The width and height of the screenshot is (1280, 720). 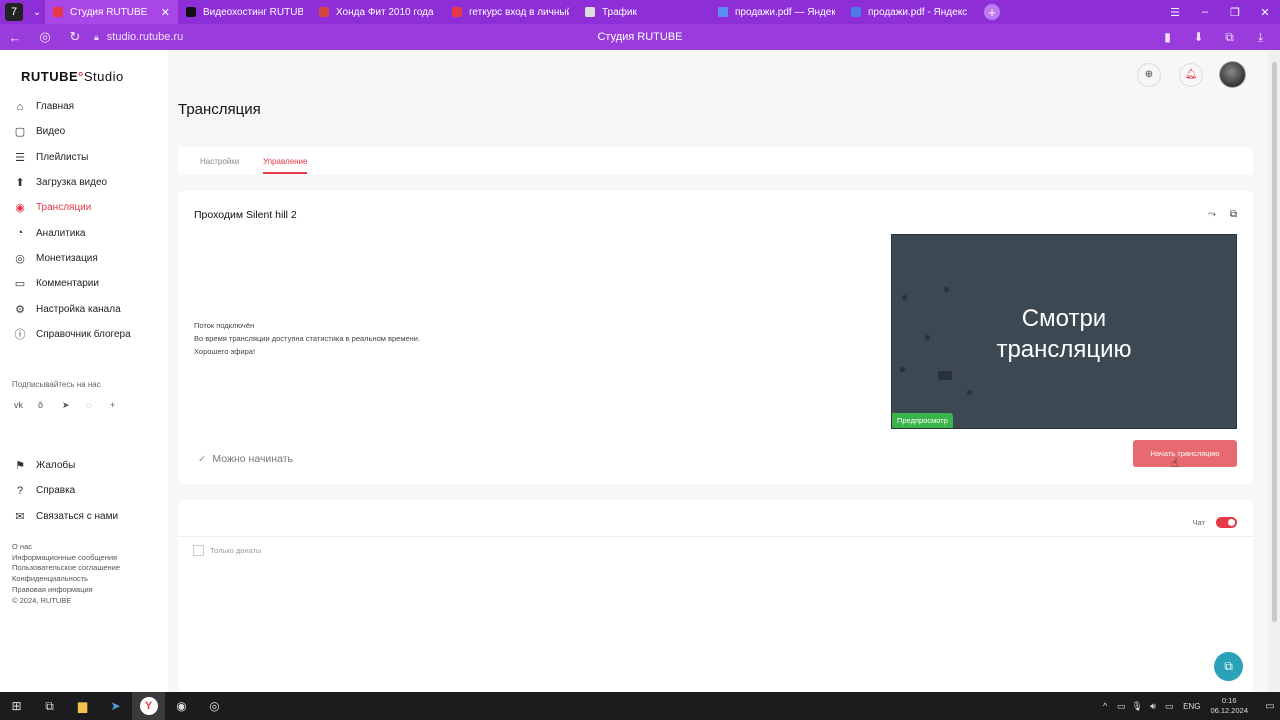 I want to click on volume-icon: 🔊︎, so click(x=1153, y=706).